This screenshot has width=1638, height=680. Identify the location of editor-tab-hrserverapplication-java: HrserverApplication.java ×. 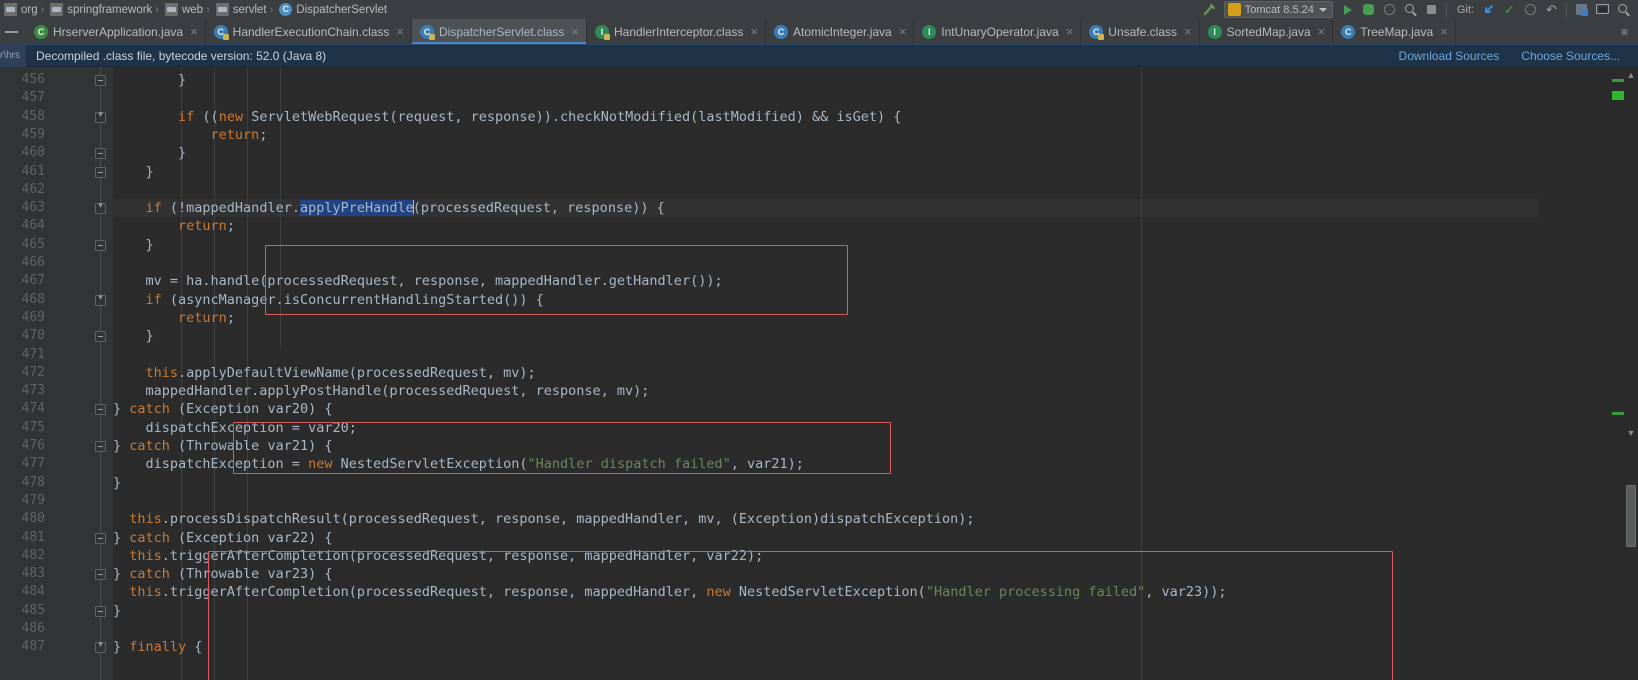
(116, 31).